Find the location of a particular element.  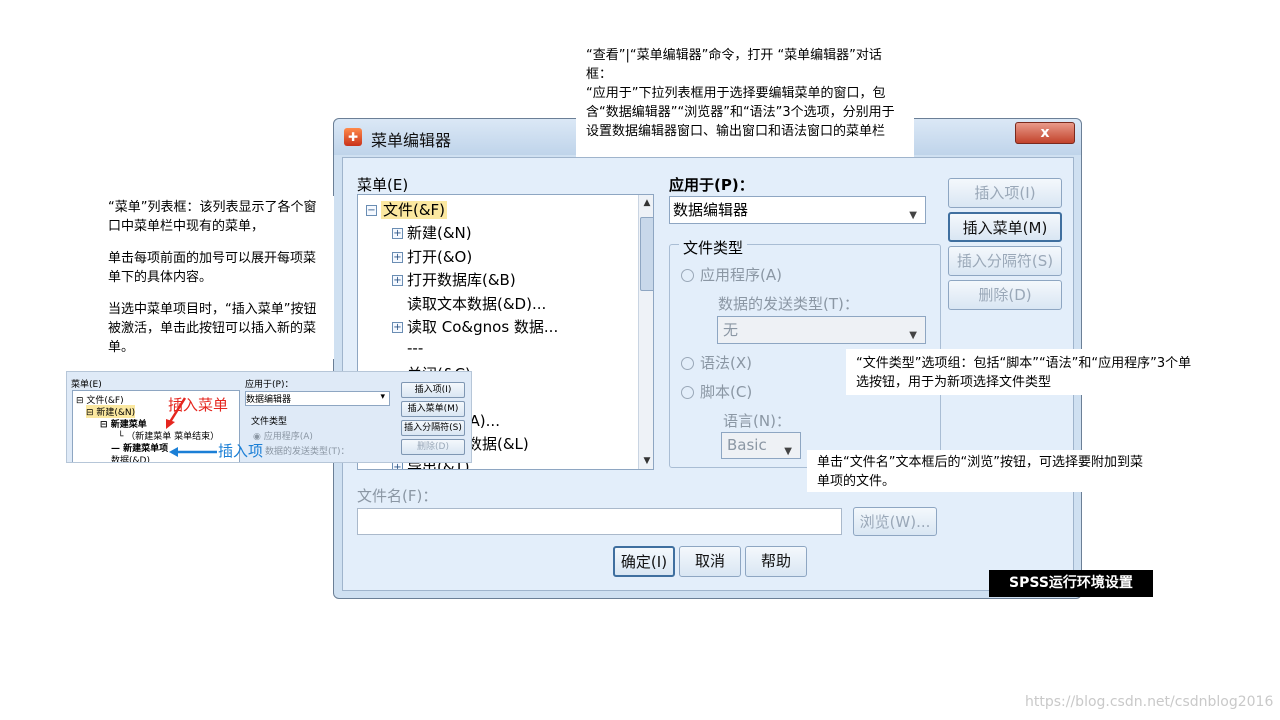

filename-input is located at coordinates (599, 521).